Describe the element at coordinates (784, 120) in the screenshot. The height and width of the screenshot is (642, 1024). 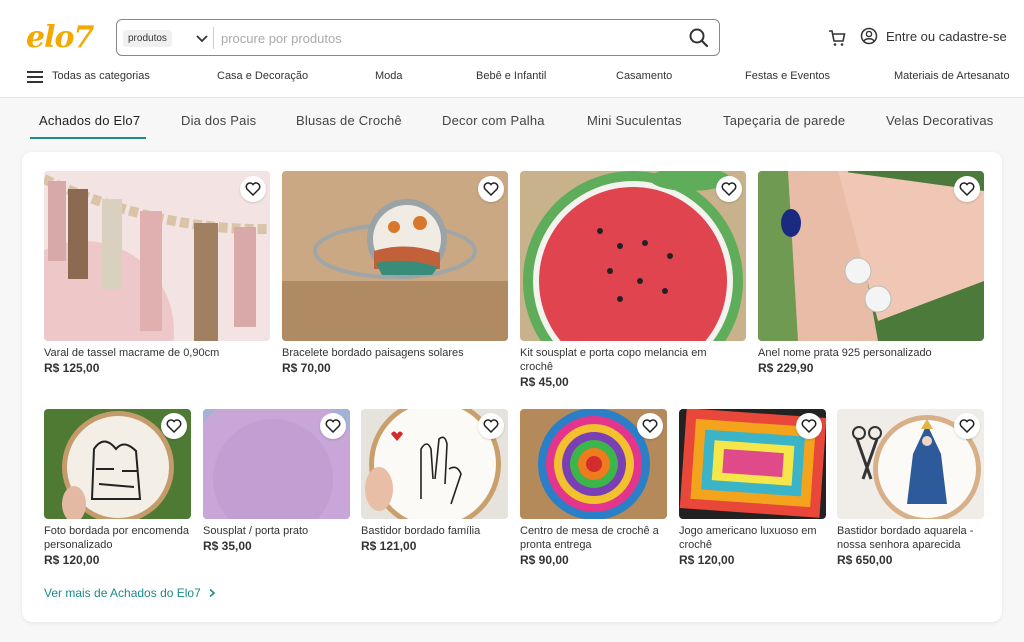
I see `tab-tapecaria-parede: Tapeçaria de parede` at that location.